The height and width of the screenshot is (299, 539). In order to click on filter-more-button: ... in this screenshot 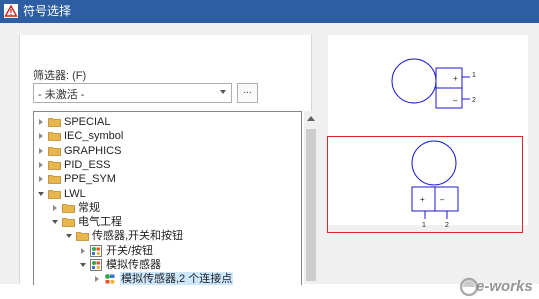, I will do `click(247, 93)`.